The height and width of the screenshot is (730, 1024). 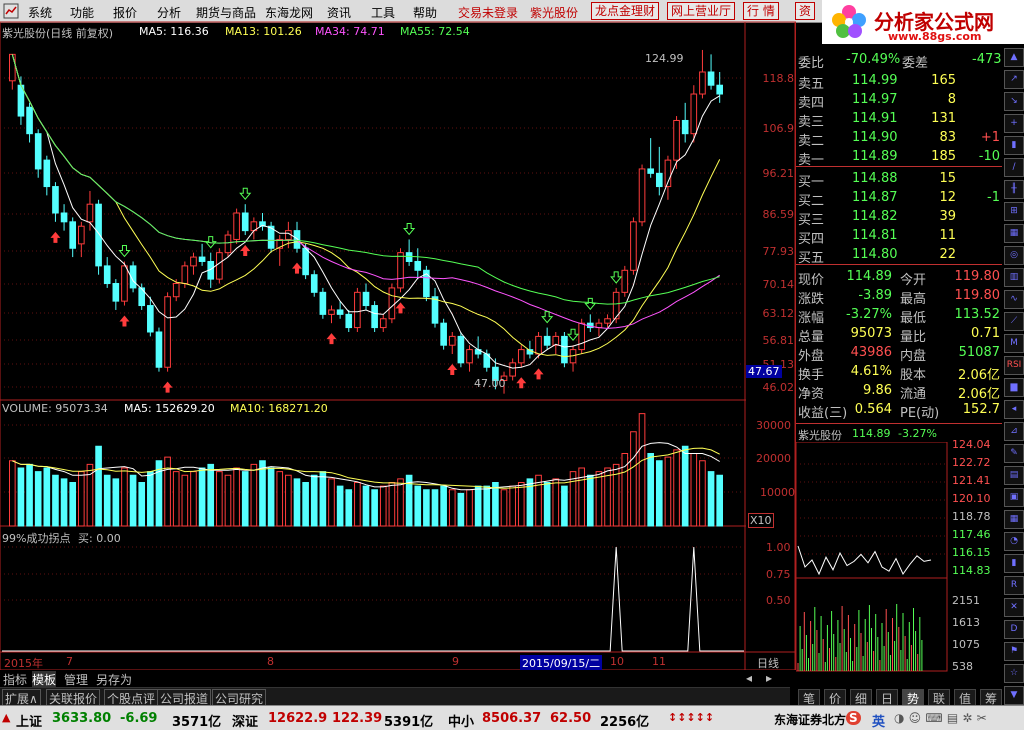 I want to click on quote-row: 总量 95073 量比 0.71, so click(x=899, y=335).